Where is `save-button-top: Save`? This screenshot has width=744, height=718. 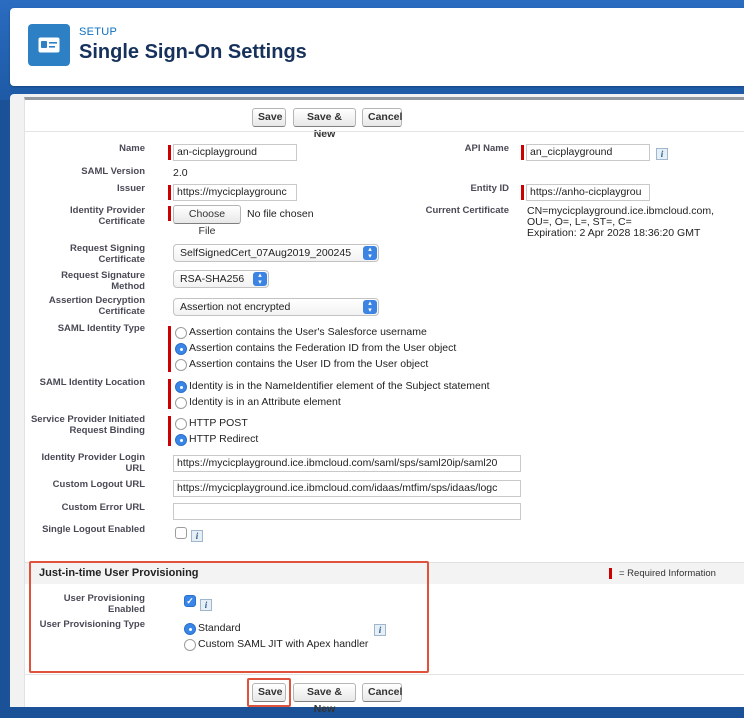 save-button-top: Save is located at coordinates (269, 117).